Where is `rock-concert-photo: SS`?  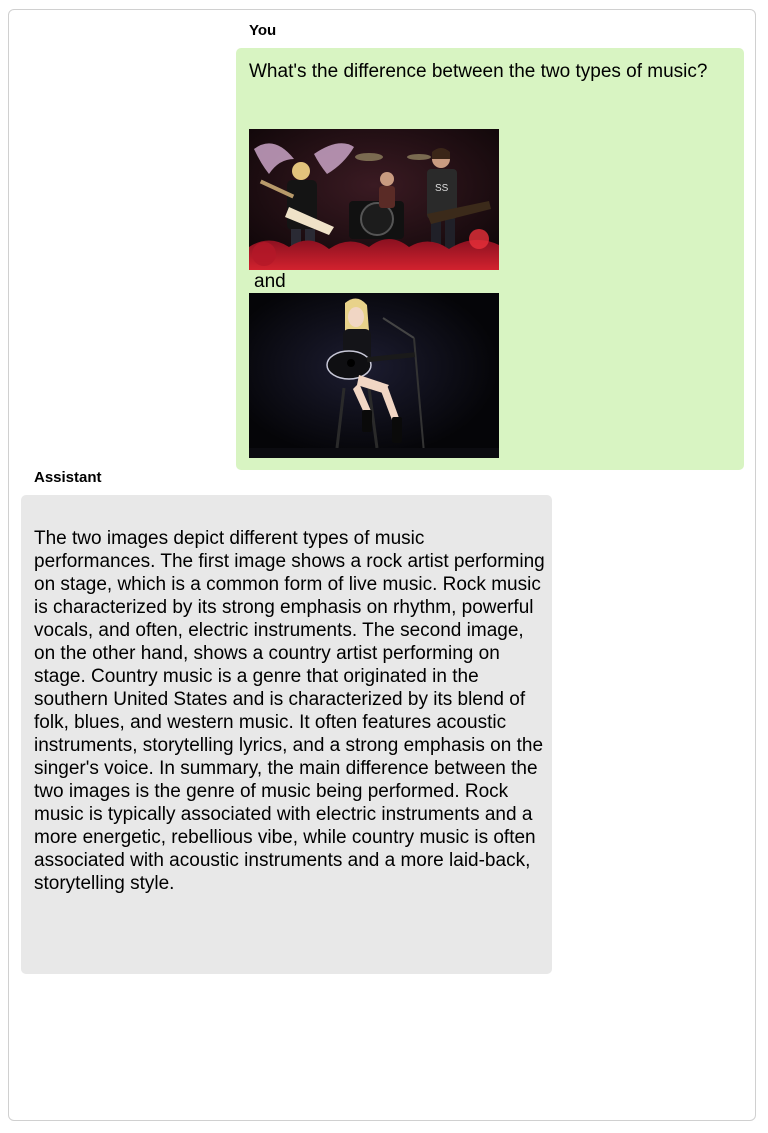
rock-concert-photo: SS is located at coordinates (374, 199).